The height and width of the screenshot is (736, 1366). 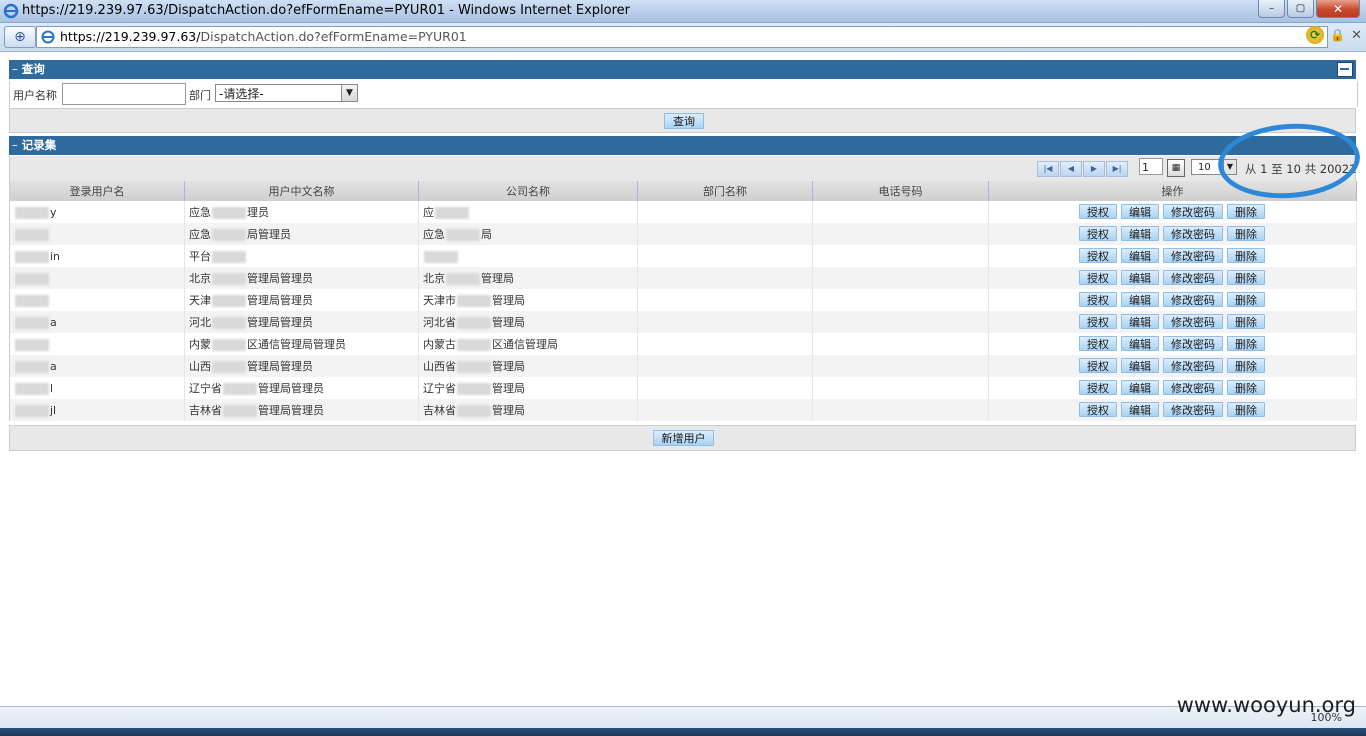 I want to click on maximize-button: ▢, so click(x=1300, y=9).